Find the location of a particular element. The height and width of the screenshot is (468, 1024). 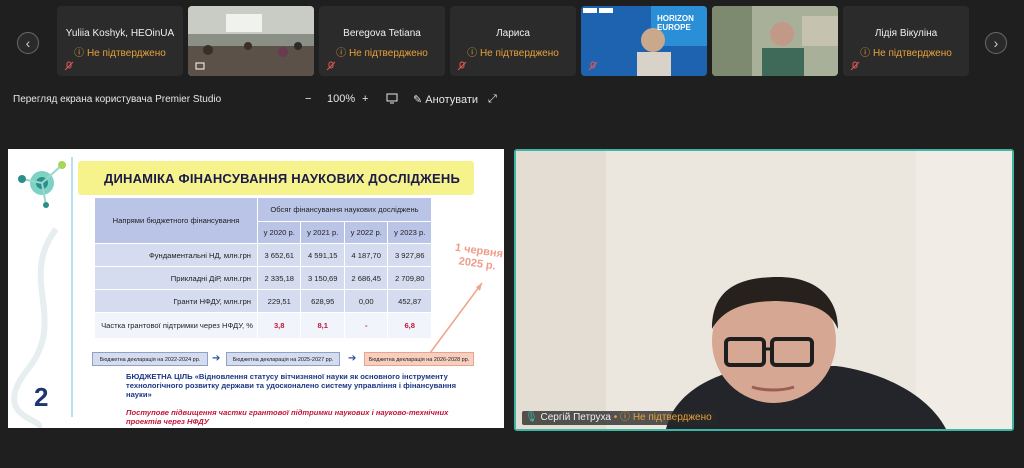

row-label: Частка грантової підтримки через НФДУ, % is located at coordinates (176, 325).